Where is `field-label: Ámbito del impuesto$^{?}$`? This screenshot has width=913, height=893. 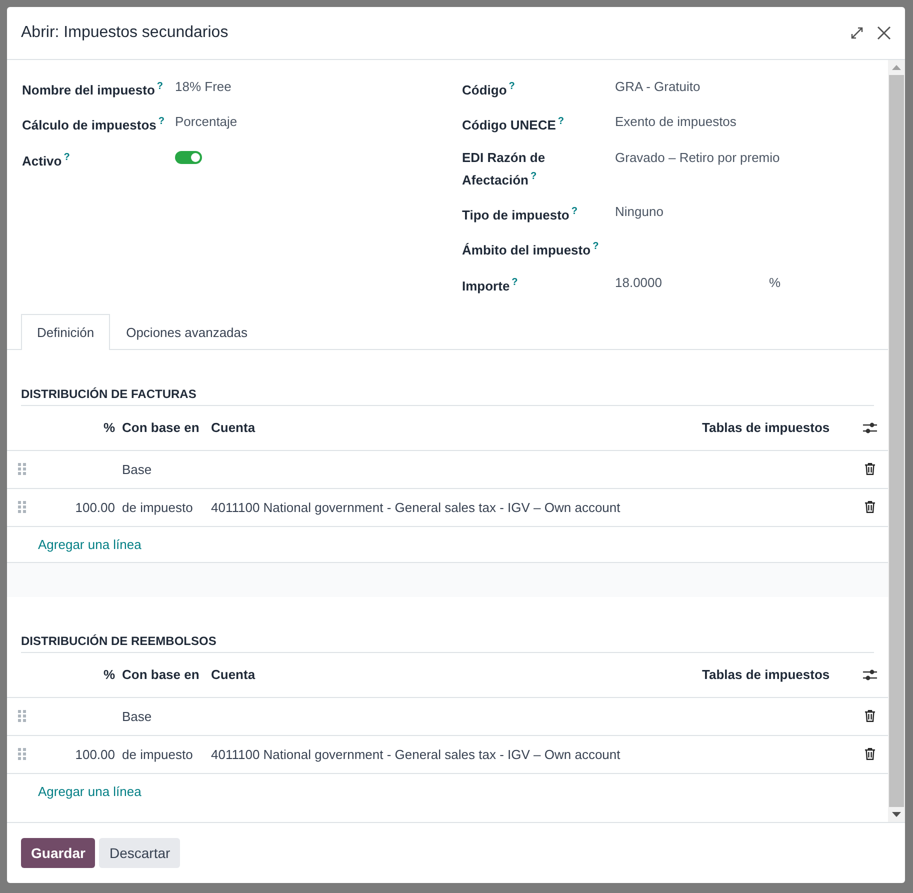 field-label: Ámbito del impuesto$^{?}$ is located at coordinates (531, 250).